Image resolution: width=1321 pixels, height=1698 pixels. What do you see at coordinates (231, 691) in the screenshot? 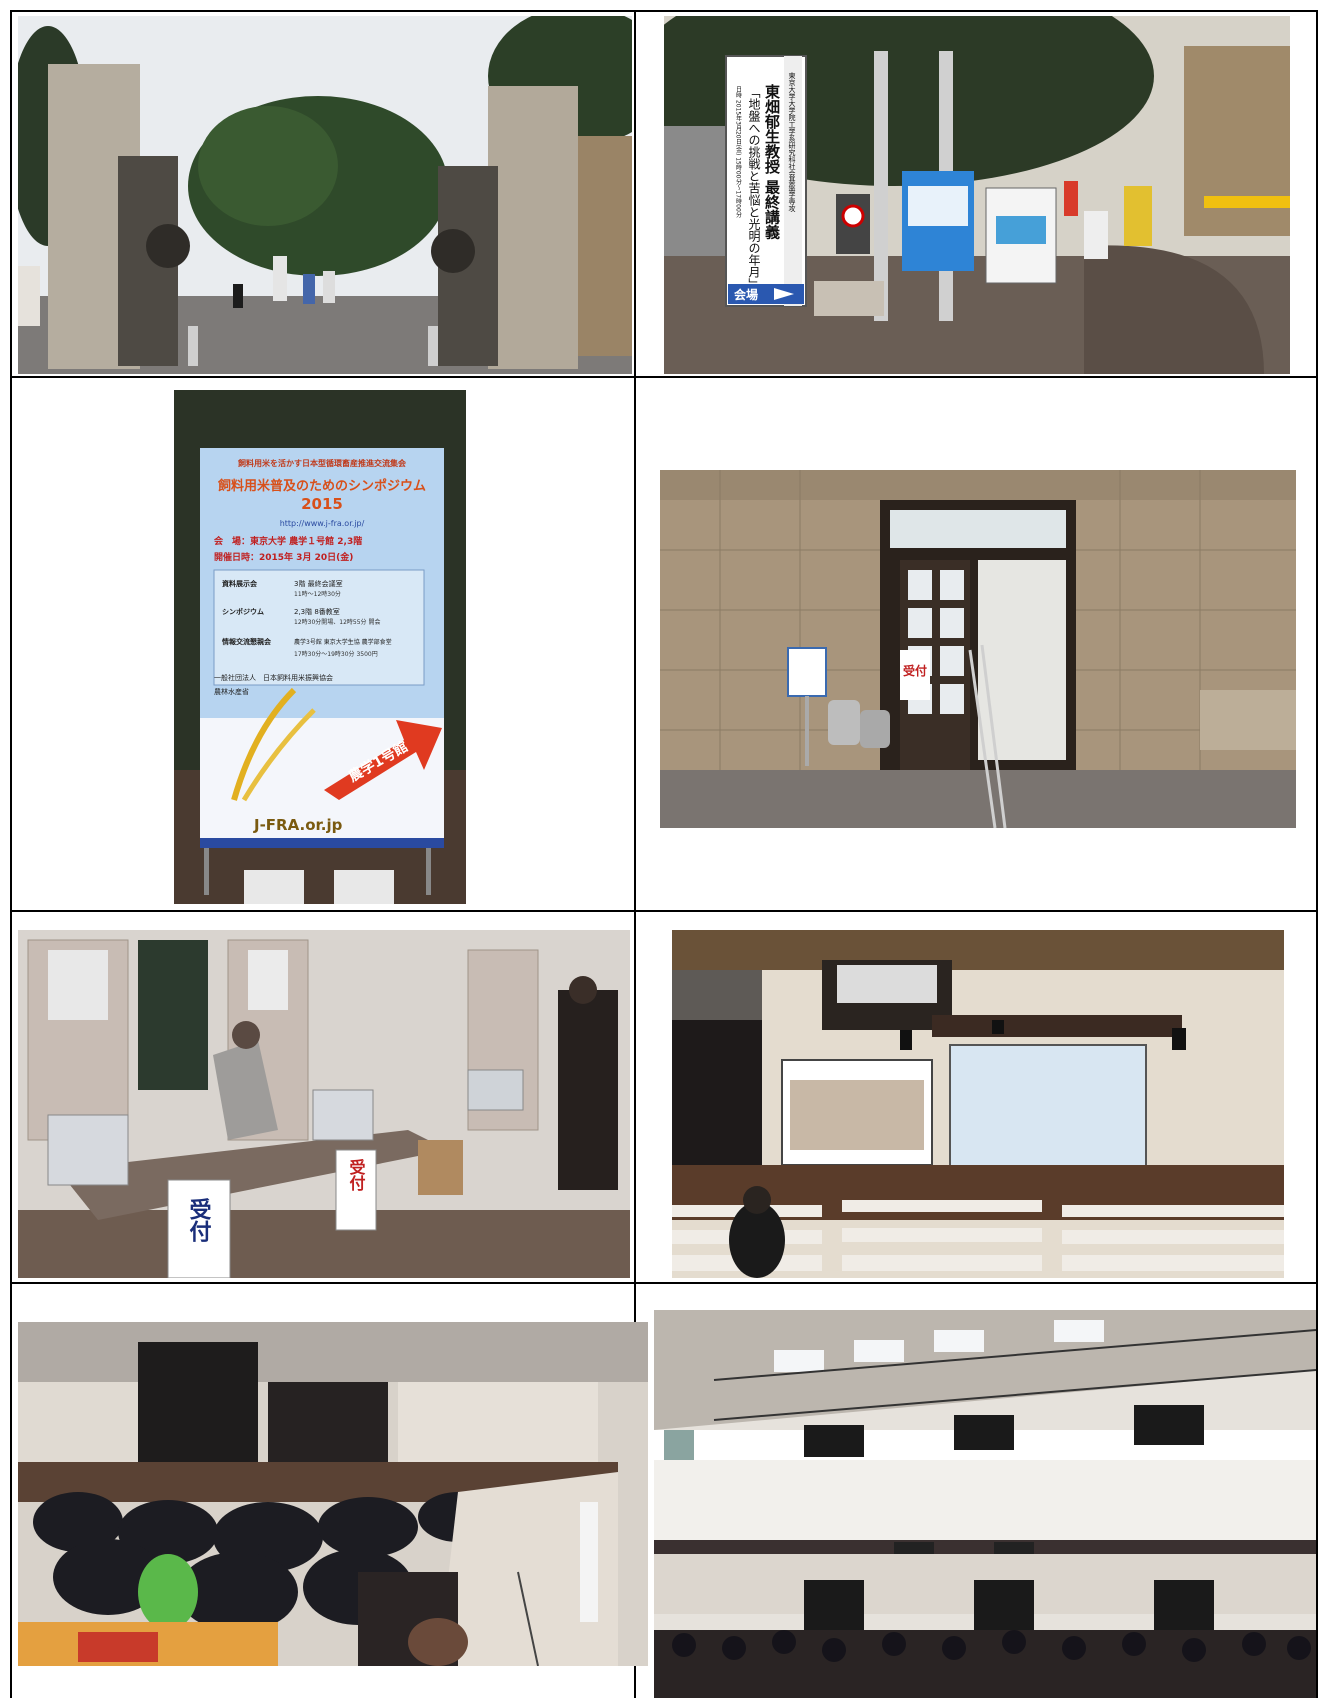
I see `poster-support: 農林水産省` at bounding box center [231, 691].